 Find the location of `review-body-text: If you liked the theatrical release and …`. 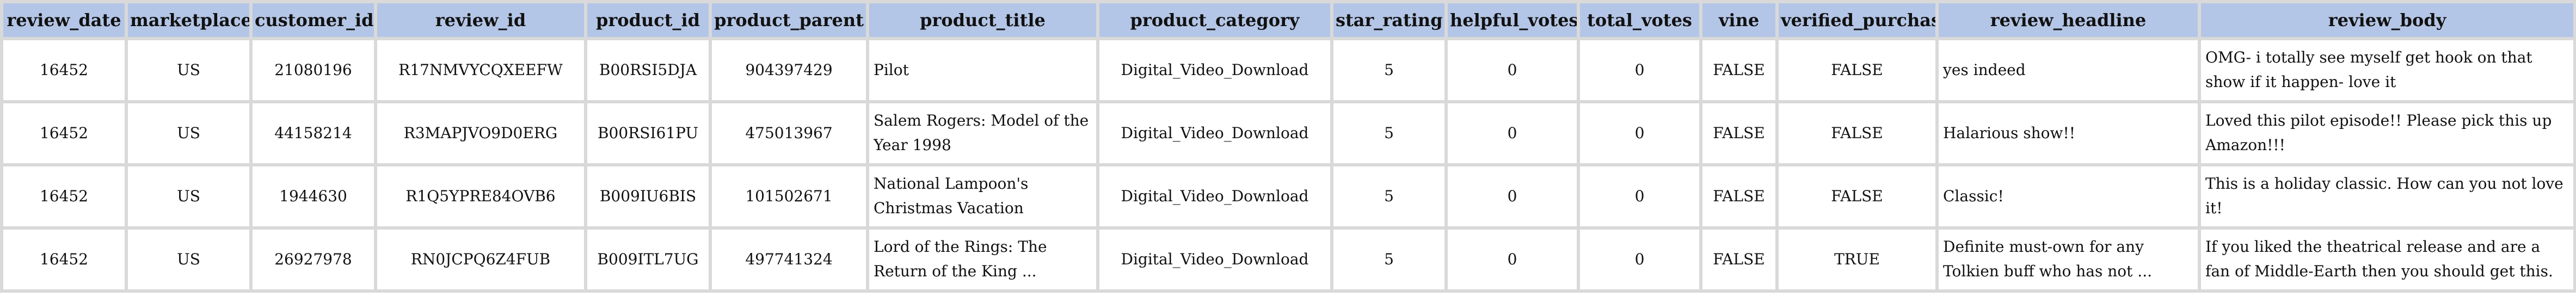

review-body-text: If you liked the theatrical release and … is located at coordinates (2379, 259).